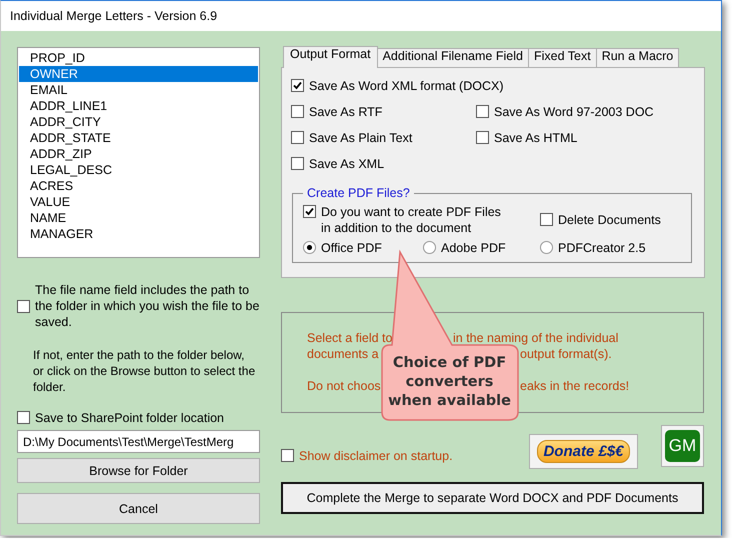  What do you see at coordinates (346, 164) in the screenshot?
I see `checkbox-label: Save As XML` at bounding box center [346, 164].